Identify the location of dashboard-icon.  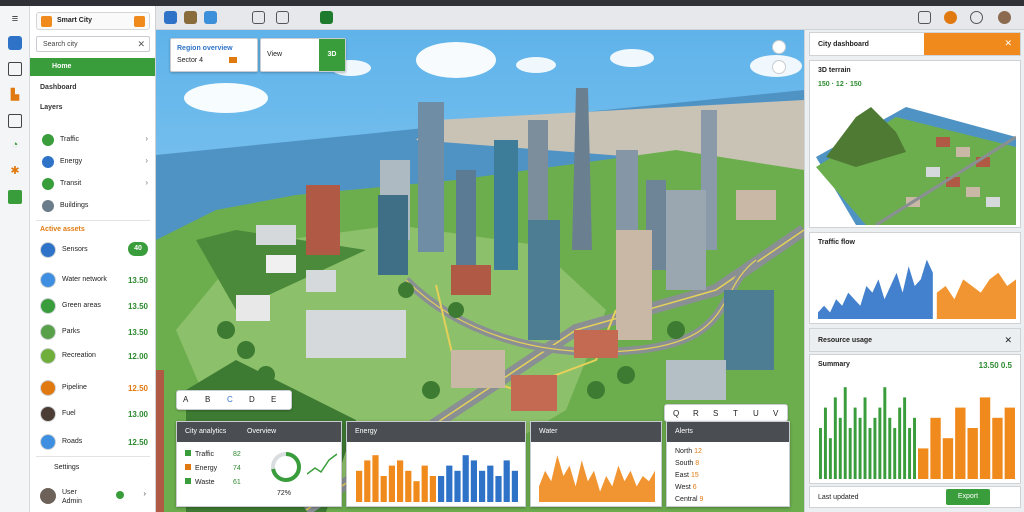
(15, 43).